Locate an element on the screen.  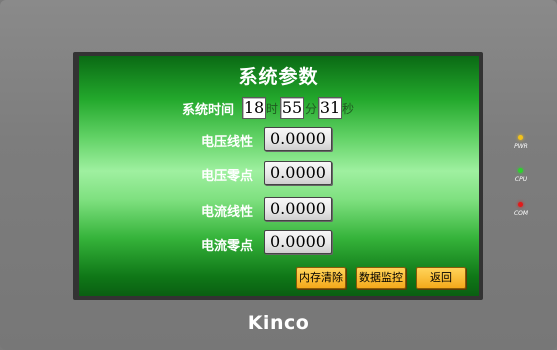
clear-memory-button: 内存清除 is located at coordinates (321, 278).